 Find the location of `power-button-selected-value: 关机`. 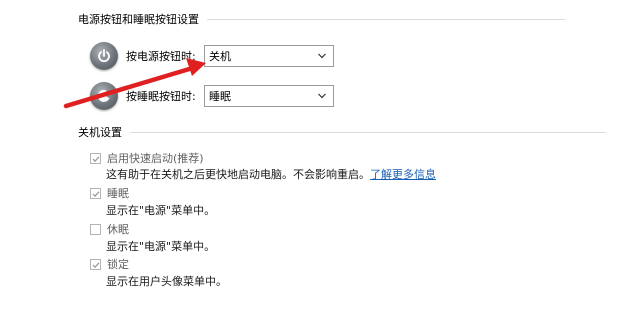

power-button-selected-value: 关机 is located at coordinates (220, 56).